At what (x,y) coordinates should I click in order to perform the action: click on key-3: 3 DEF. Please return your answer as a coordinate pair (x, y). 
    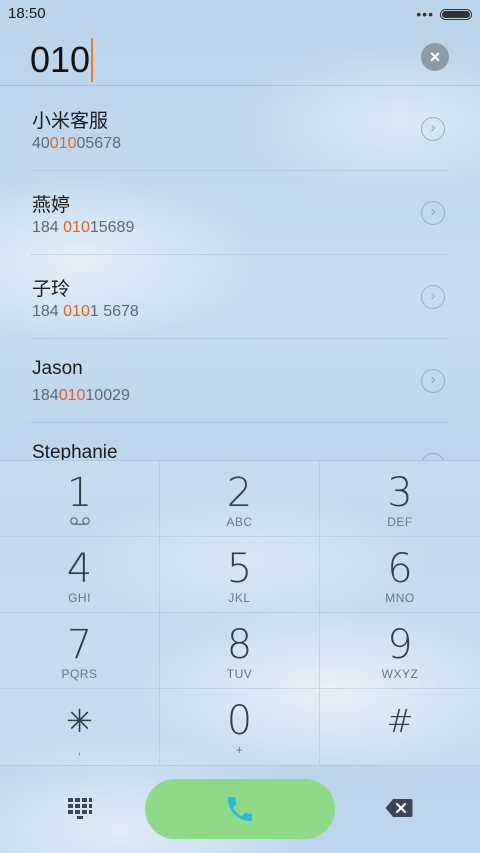
    Looking at the image, I should click on (400, 499).